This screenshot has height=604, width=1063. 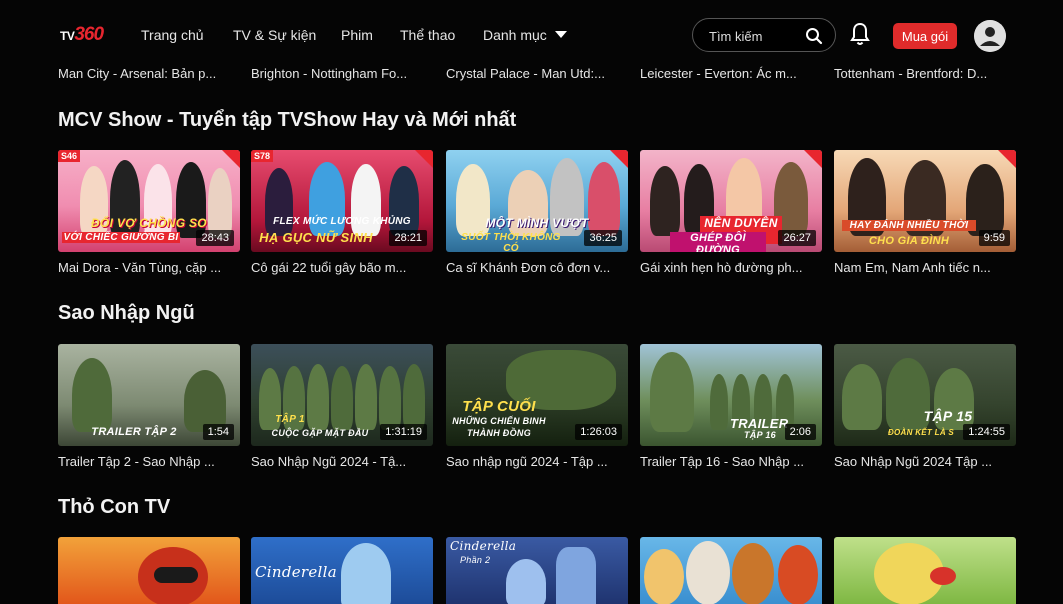 I want to click on nav-item-sports: Thể thao, so click(x=427, y=35).